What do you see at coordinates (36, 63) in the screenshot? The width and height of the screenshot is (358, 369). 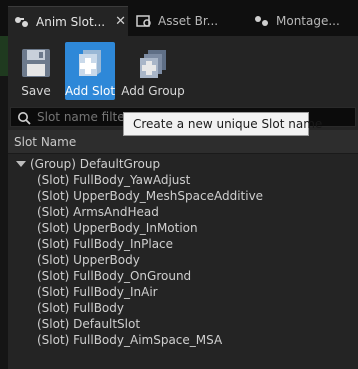 I see `save-icon` at bounding box center [36, 63].